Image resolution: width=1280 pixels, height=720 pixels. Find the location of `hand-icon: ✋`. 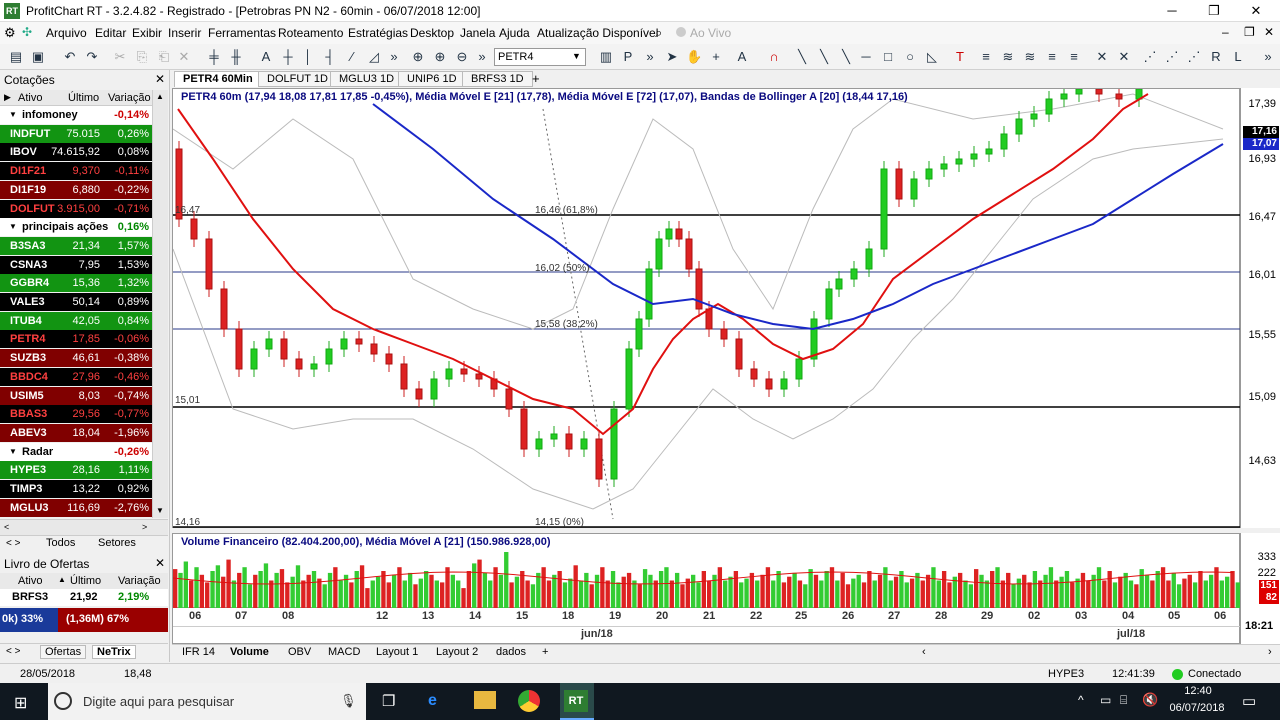

hand-icon: ✋ is located at coordinates (694, 57).